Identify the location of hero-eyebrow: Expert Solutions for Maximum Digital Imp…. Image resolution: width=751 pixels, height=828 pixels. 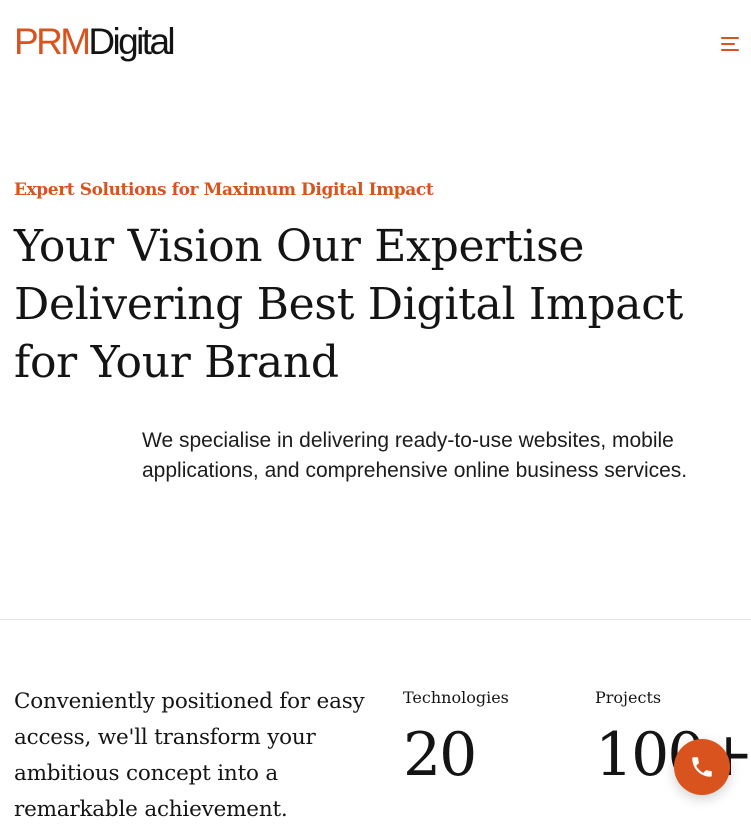
(224, 190).